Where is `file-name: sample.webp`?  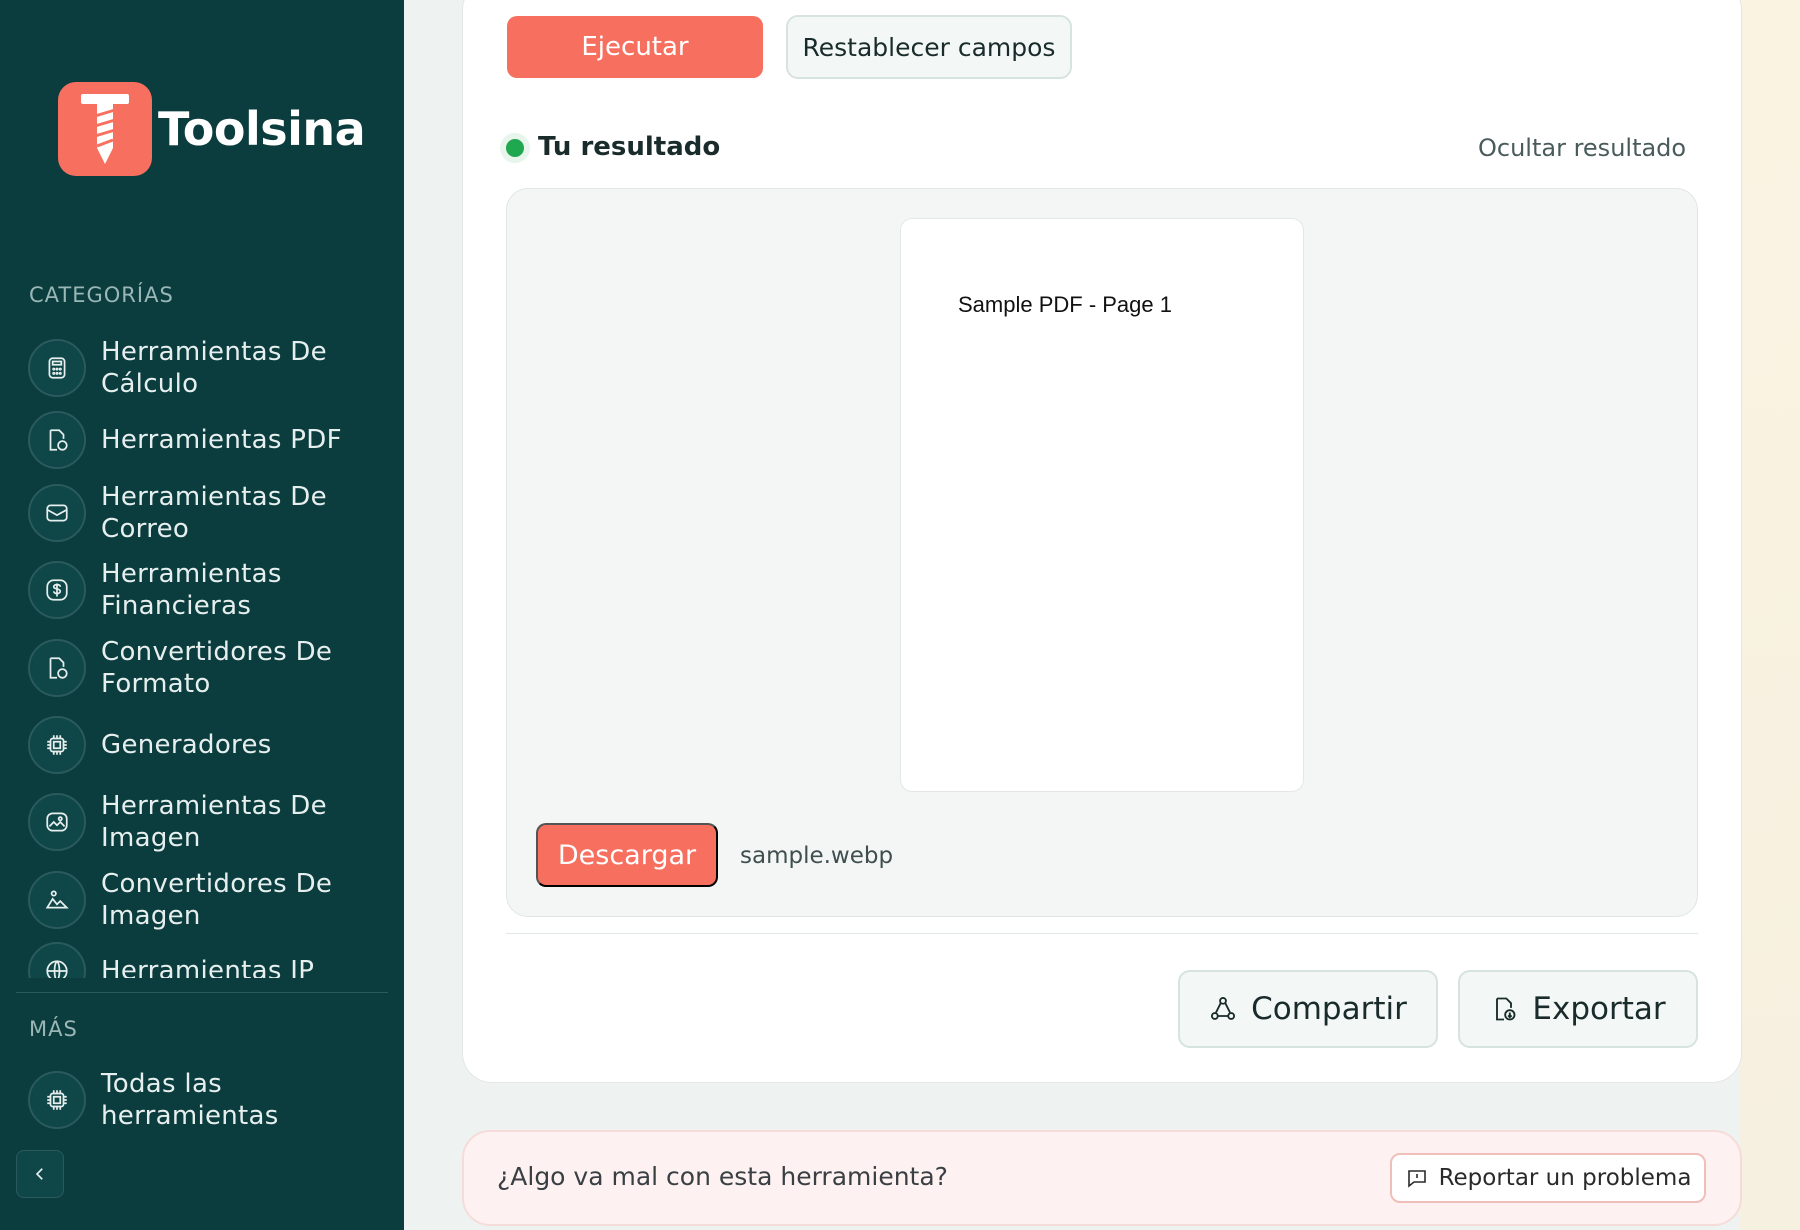 file-name: sample.webp is located at coordinates (817, 856).